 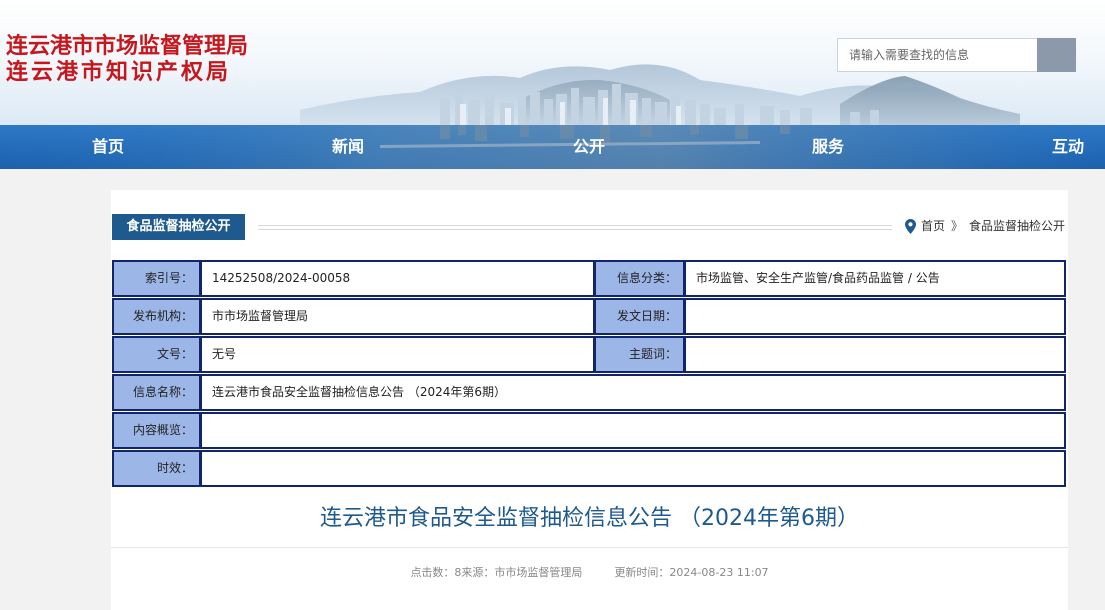 I want to click on info-label-publisher: 发布机构：, so click(x=156, y=316).